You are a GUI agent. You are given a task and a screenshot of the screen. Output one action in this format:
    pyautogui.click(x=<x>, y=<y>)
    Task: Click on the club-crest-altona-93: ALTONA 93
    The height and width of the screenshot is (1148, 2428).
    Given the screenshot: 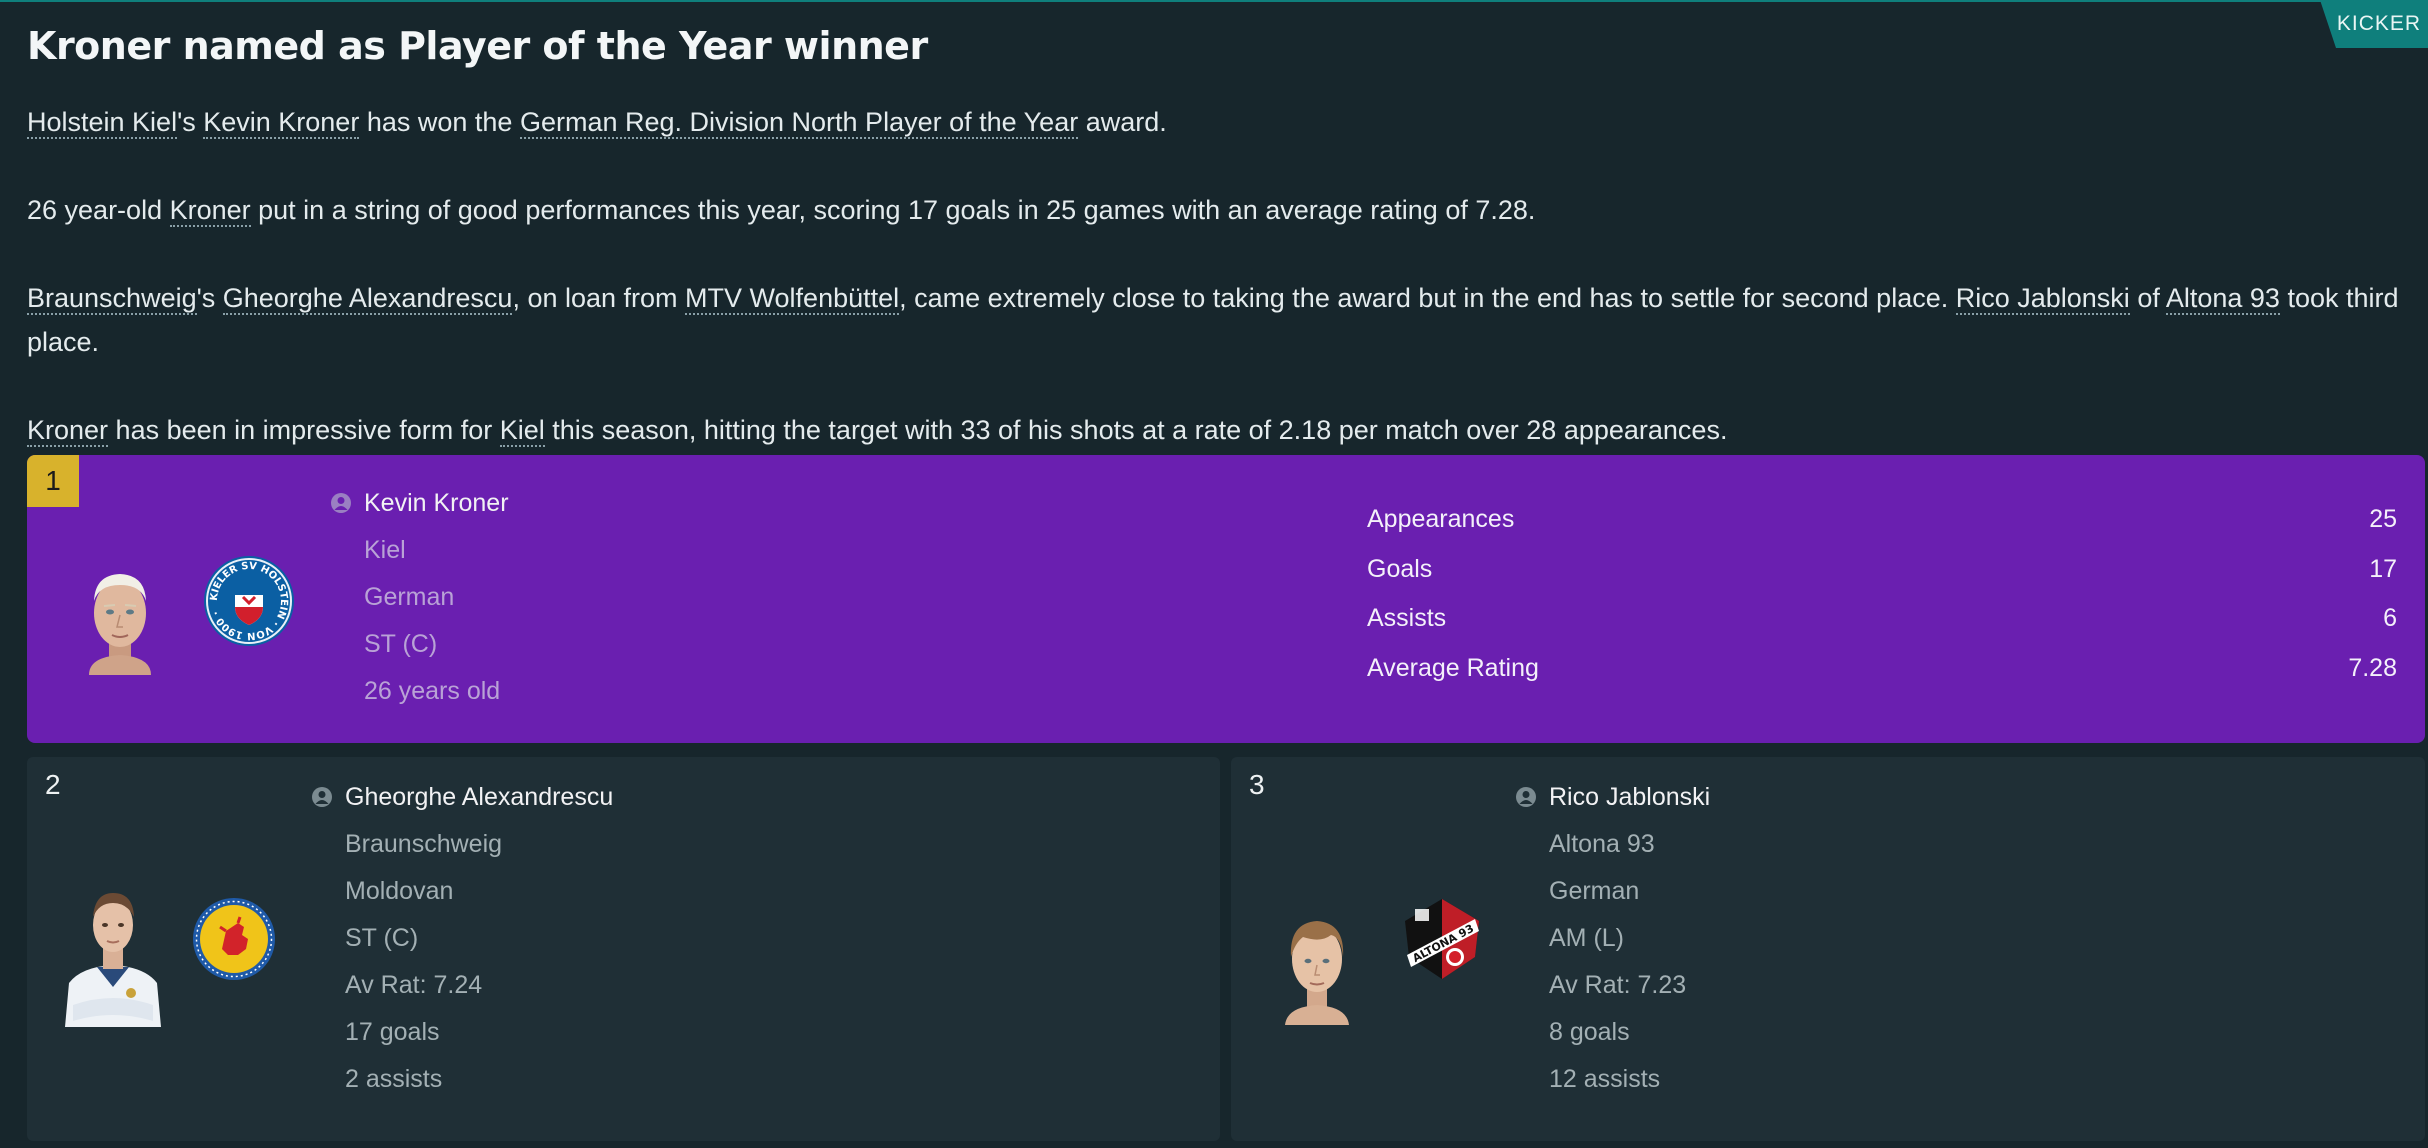 What is the action you would take?
    pyautogui.click(x=1442, y=939)
    